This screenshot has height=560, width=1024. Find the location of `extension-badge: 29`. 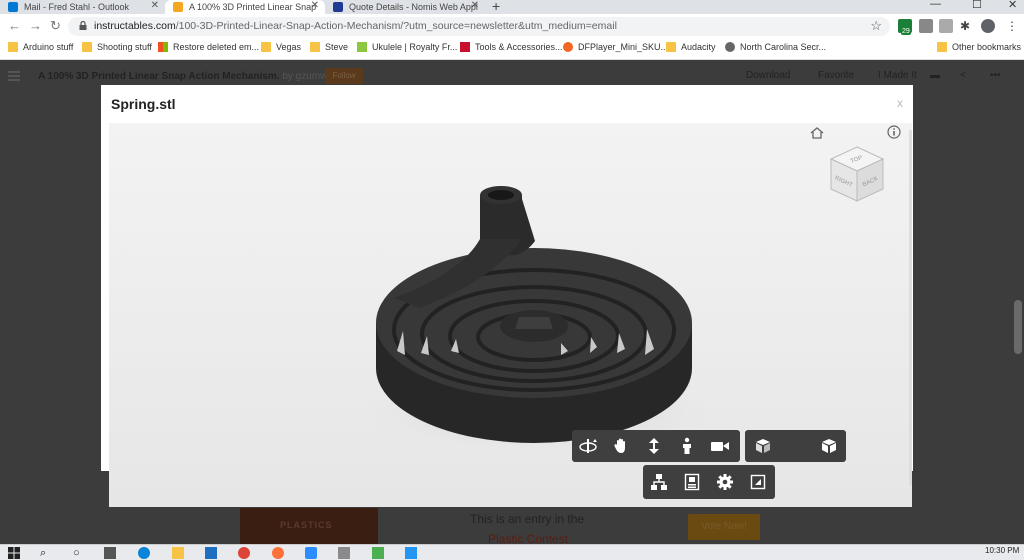

extension-badge: 29 is located at coordinates (906, 31).